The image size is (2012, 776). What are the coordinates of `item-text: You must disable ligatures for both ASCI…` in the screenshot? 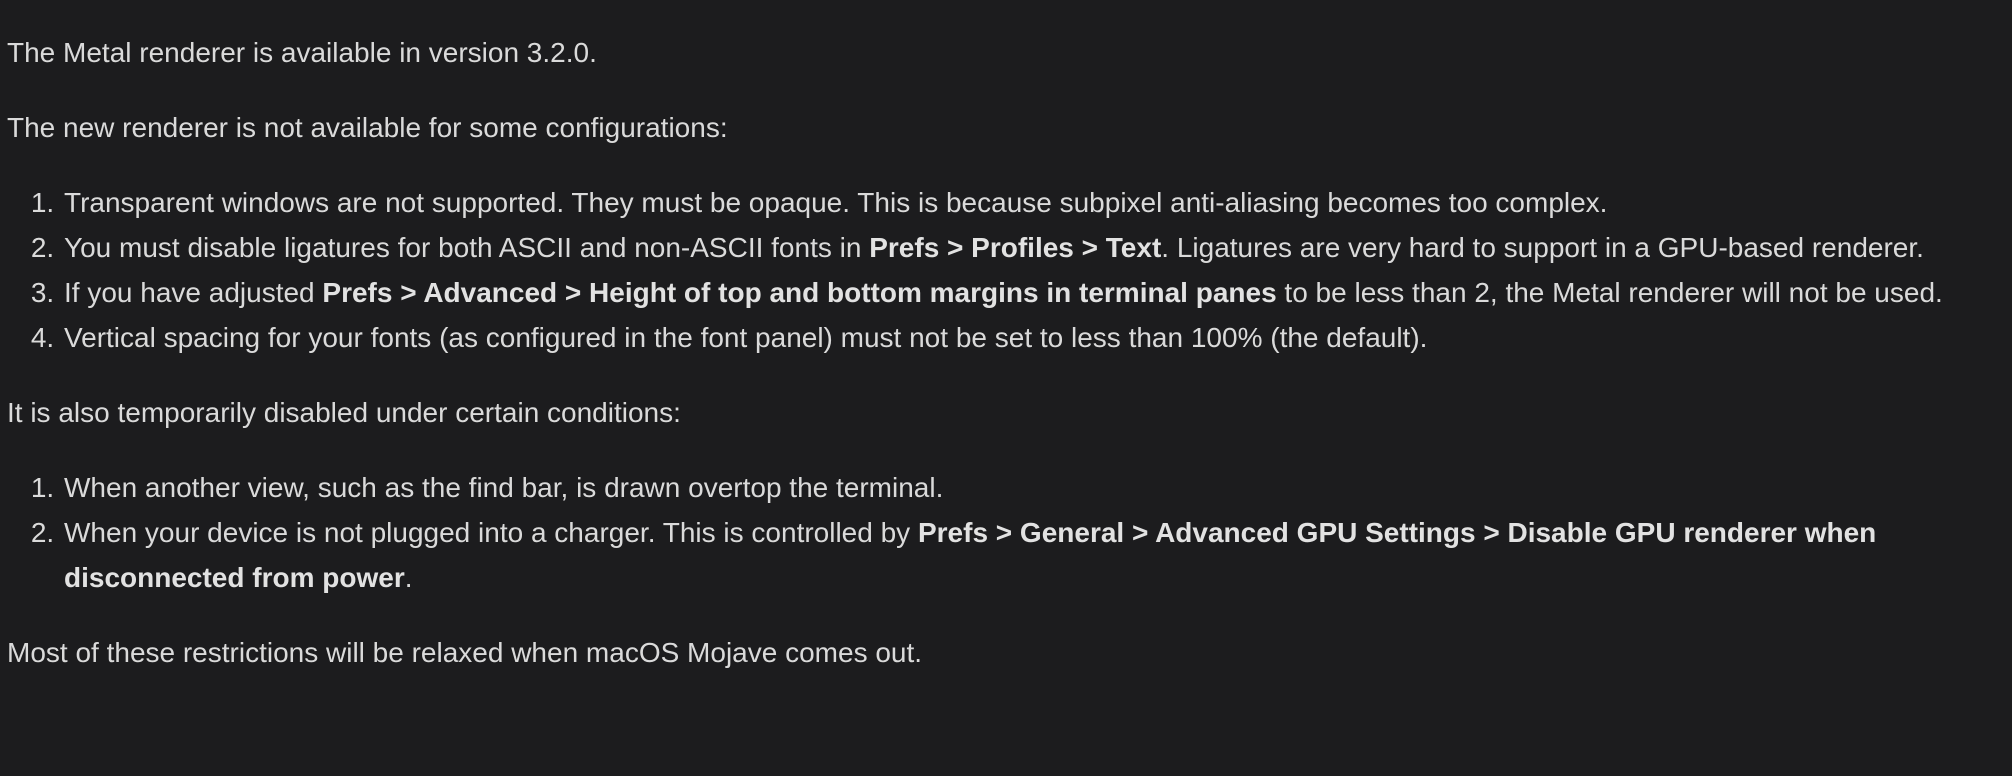 It's located at (467, 247).